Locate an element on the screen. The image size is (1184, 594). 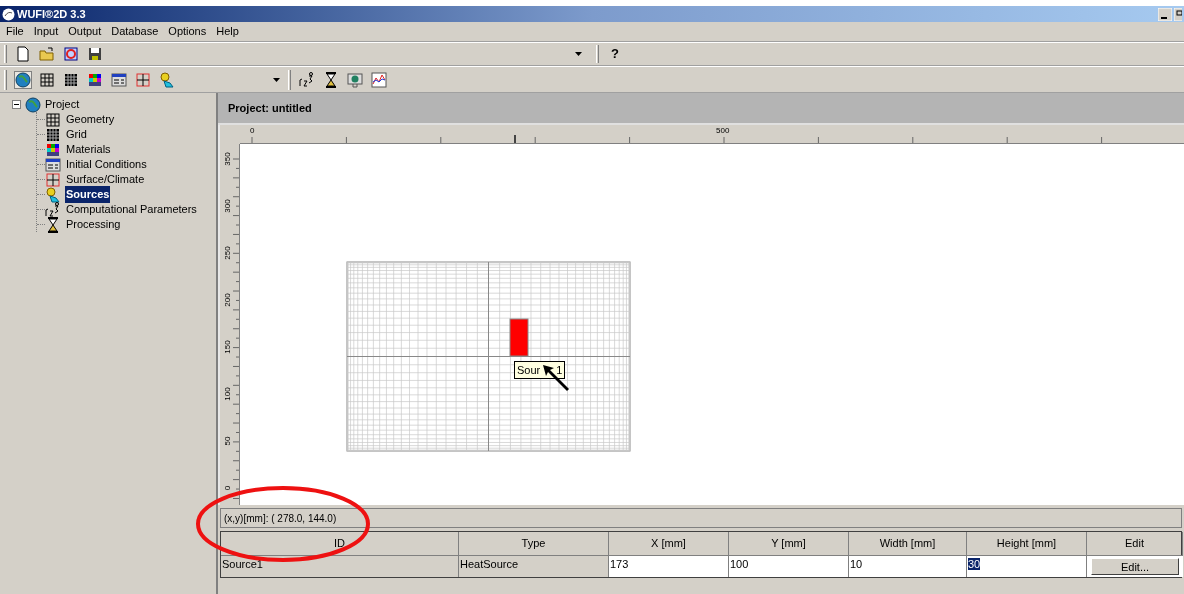
column-header: ID is located at coordinates (340, 544).